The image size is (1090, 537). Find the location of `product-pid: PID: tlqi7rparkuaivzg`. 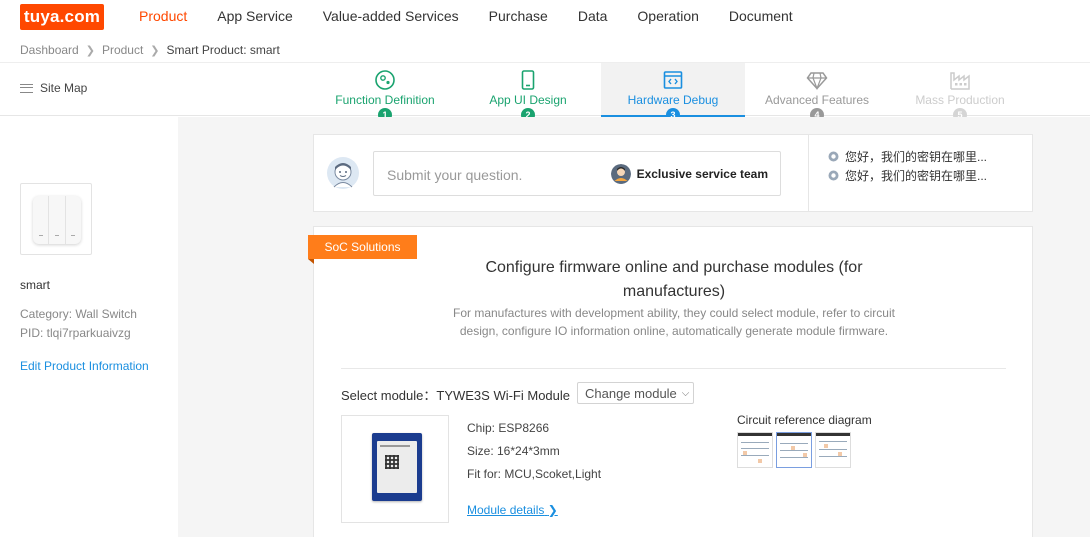

product-pid: PID: tlqi7rparkuaivzg is located at coordinates (75, 333).